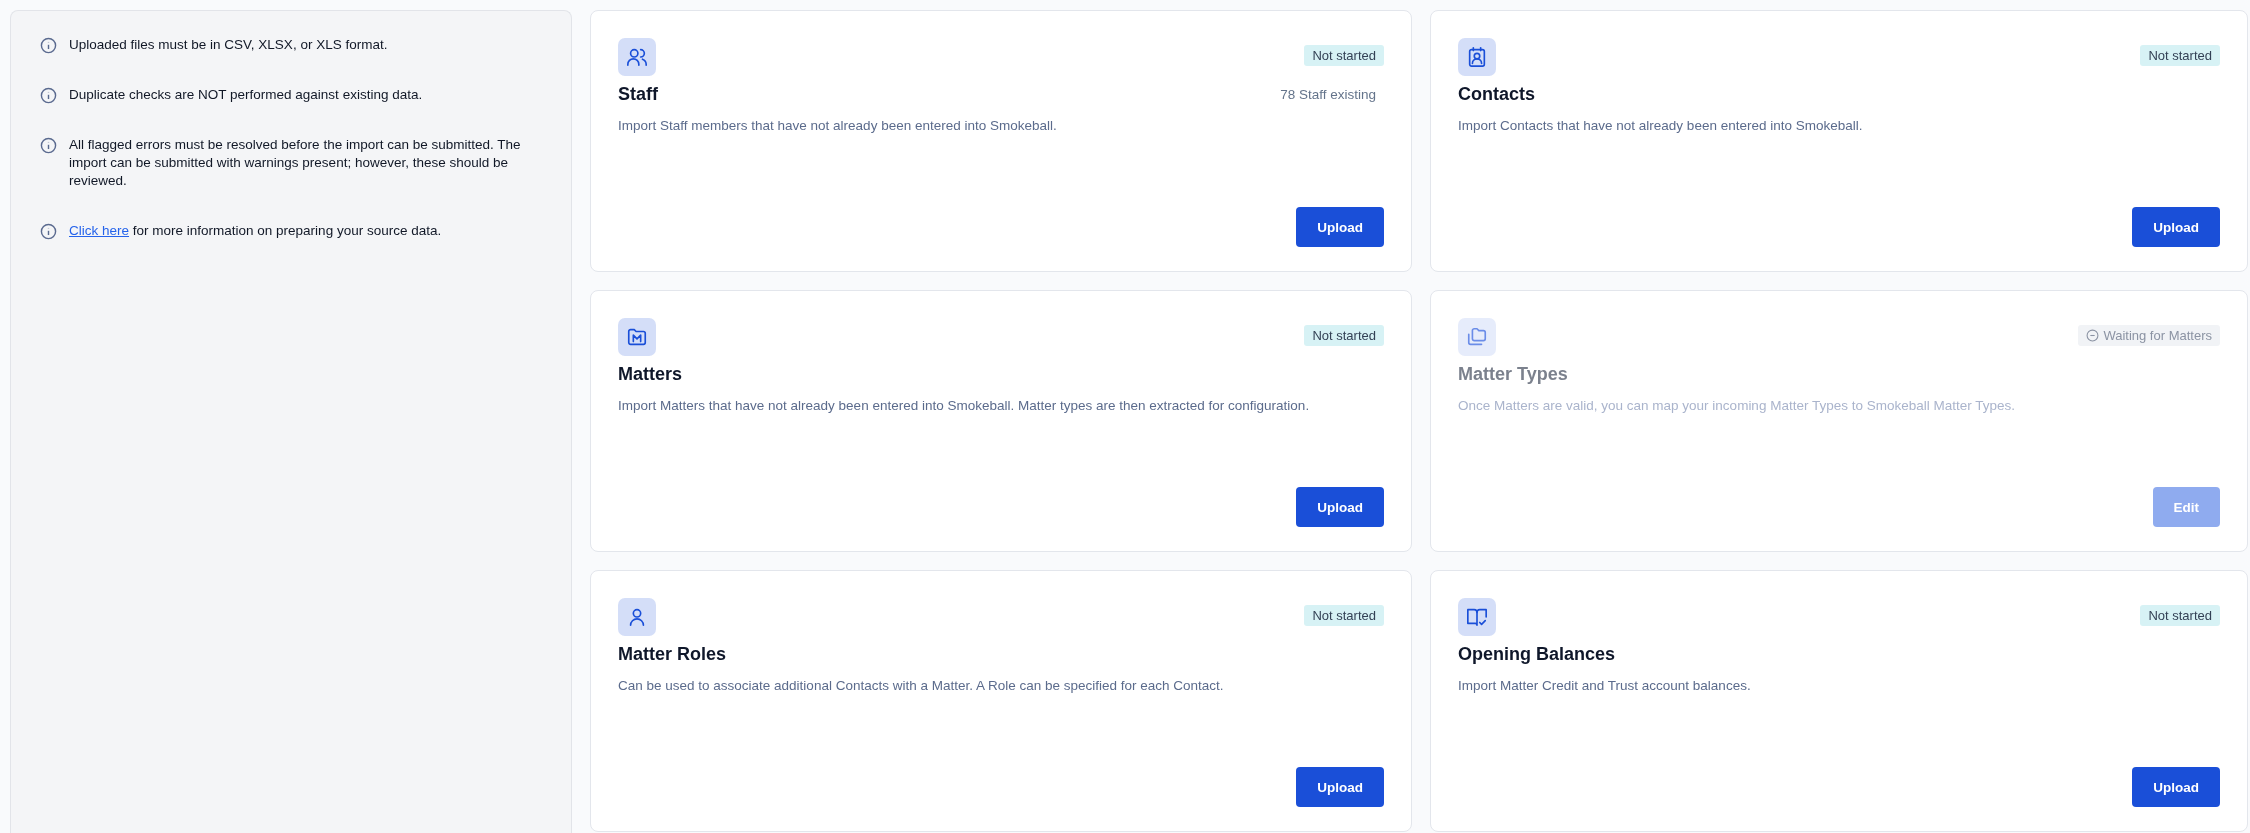 The image size is (2250, 833). What do you see at coordinates (295, 163) in the screenshot?
I see `info-note: All flagged errors must be resolved before the import can be submitted. The import can be submitted with warnings present; however, these should be reviewed.` at bounding box center [295, 163].